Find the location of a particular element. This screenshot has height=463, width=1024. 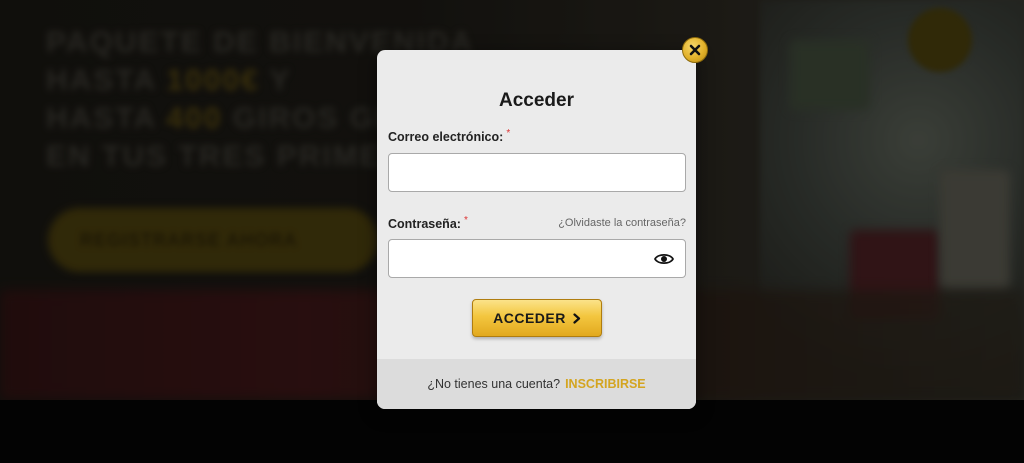

login-submit-label: ACCEDER is located at coordinates (529, 318).